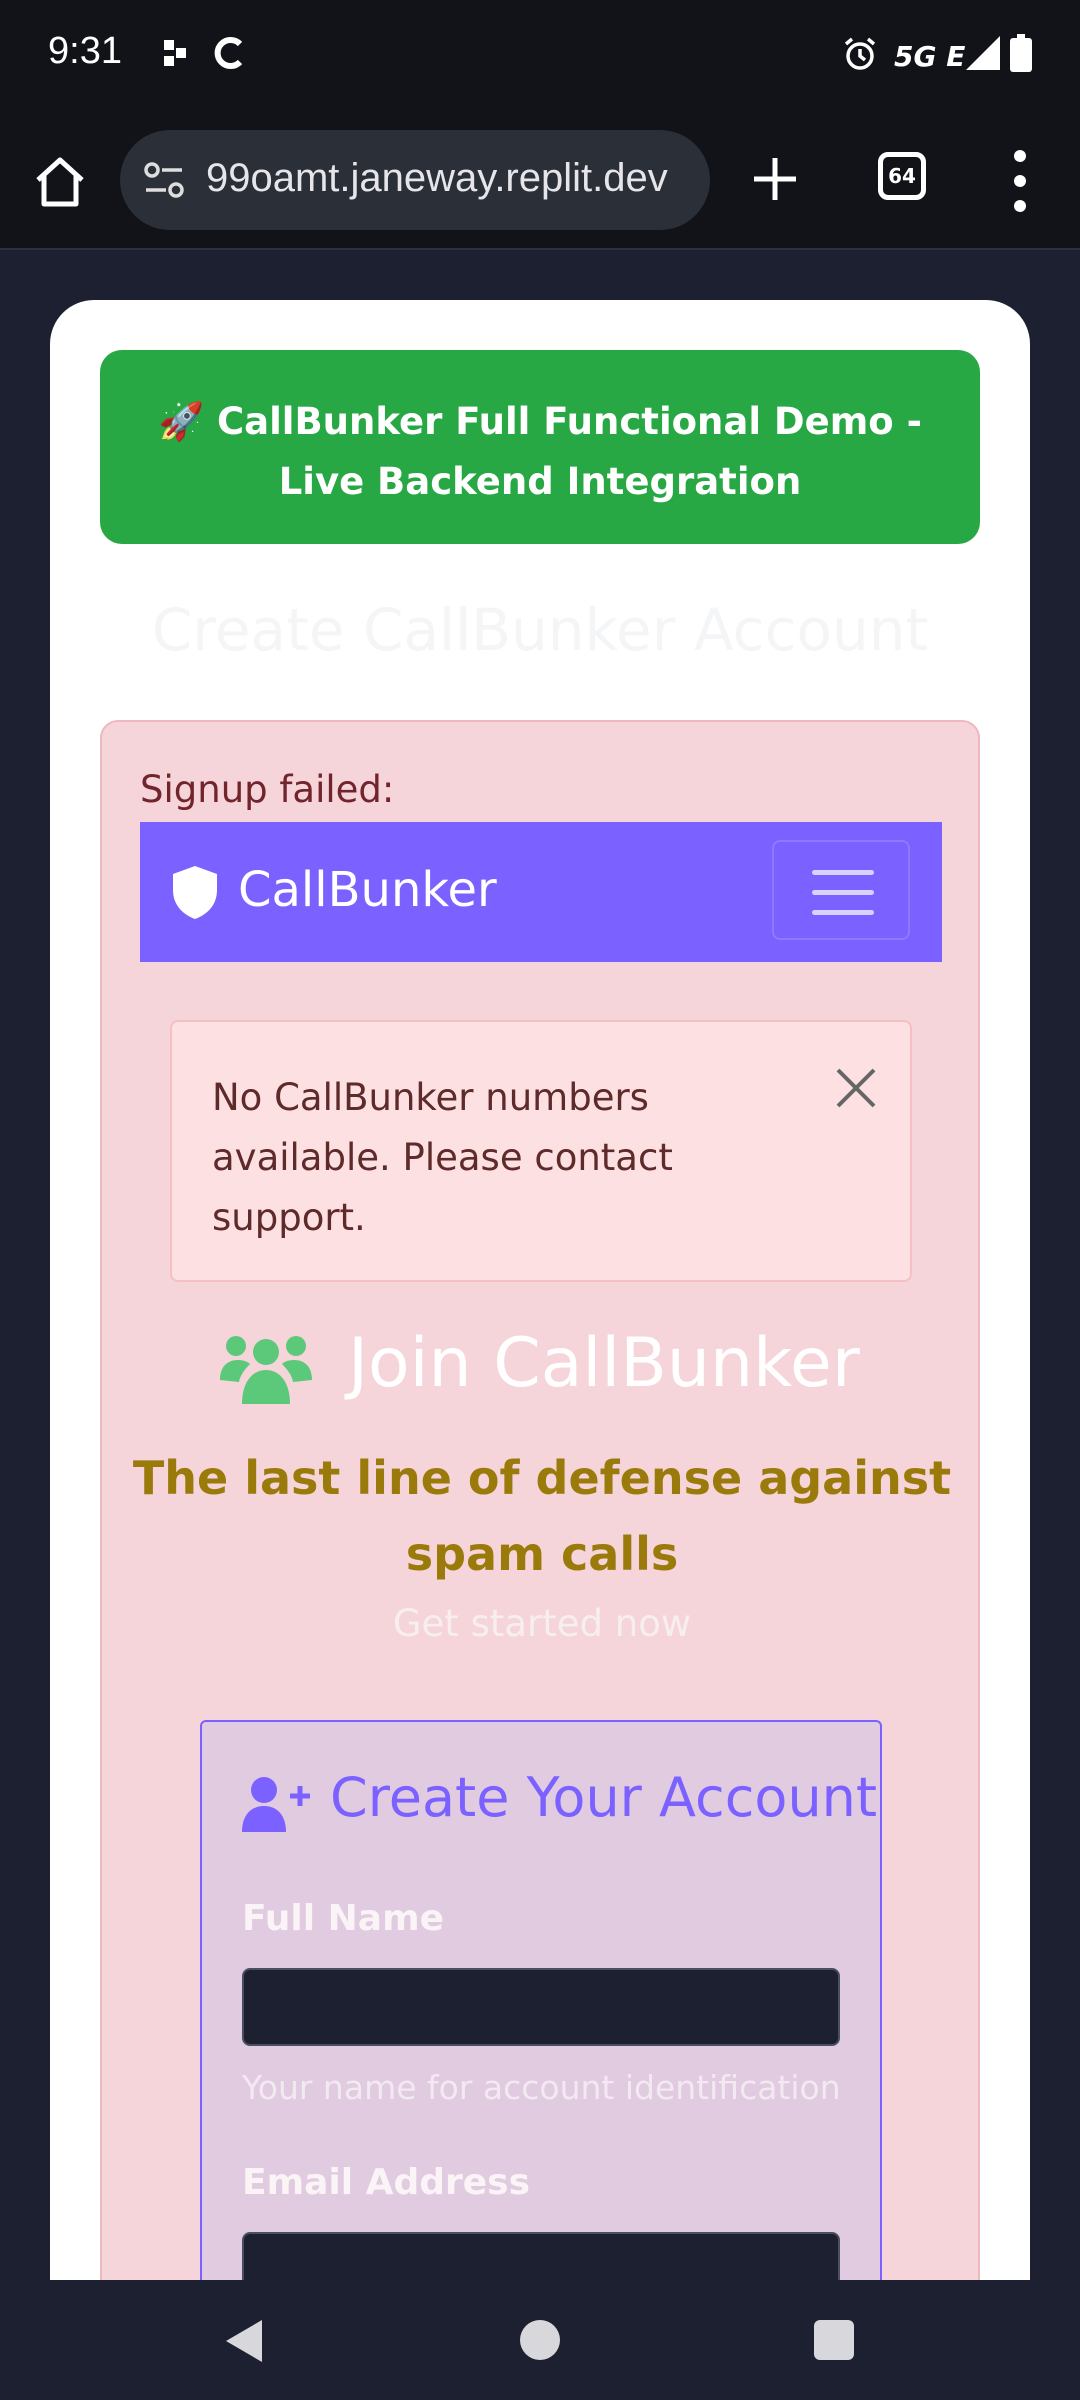  Describe the element at coordinates (775, 179) in the screenshot. I see `new-tab-icon` at that location.